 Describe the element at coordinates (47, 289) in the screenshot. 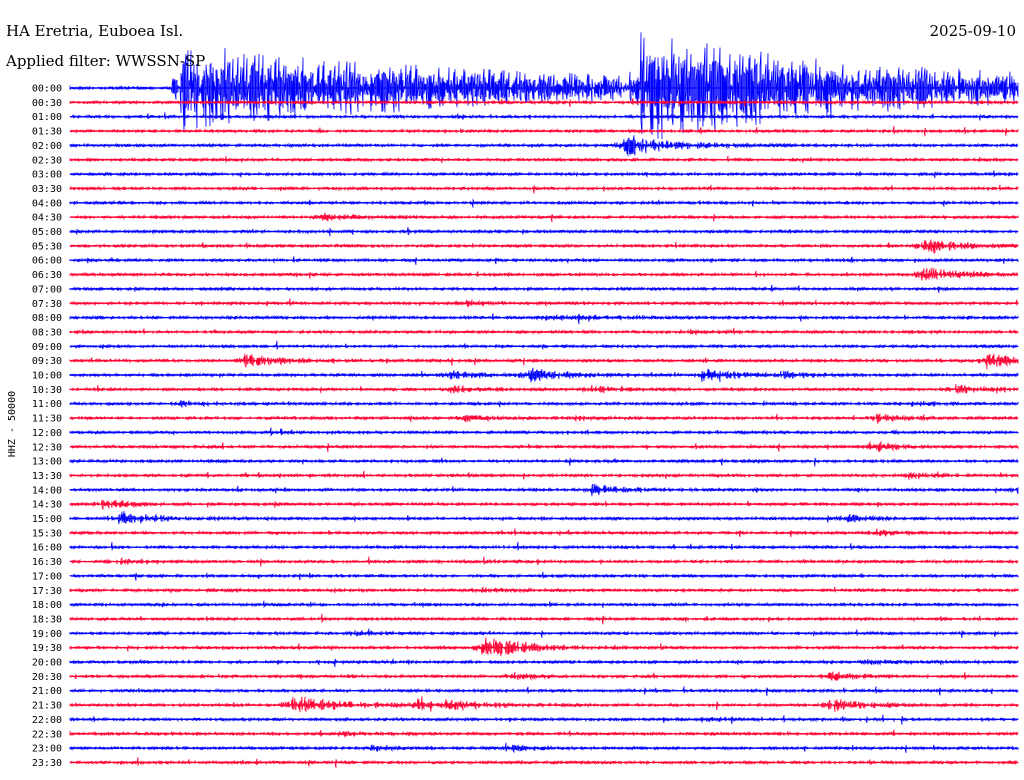

I see `time-tick-label: 07:00` at that location.